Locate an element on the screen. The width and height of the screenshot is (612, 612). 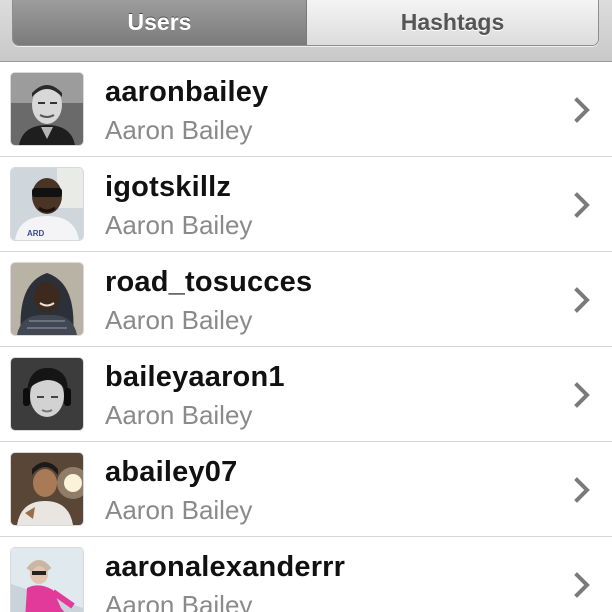
svg-text: ARD is located at coordinates (36, 233).